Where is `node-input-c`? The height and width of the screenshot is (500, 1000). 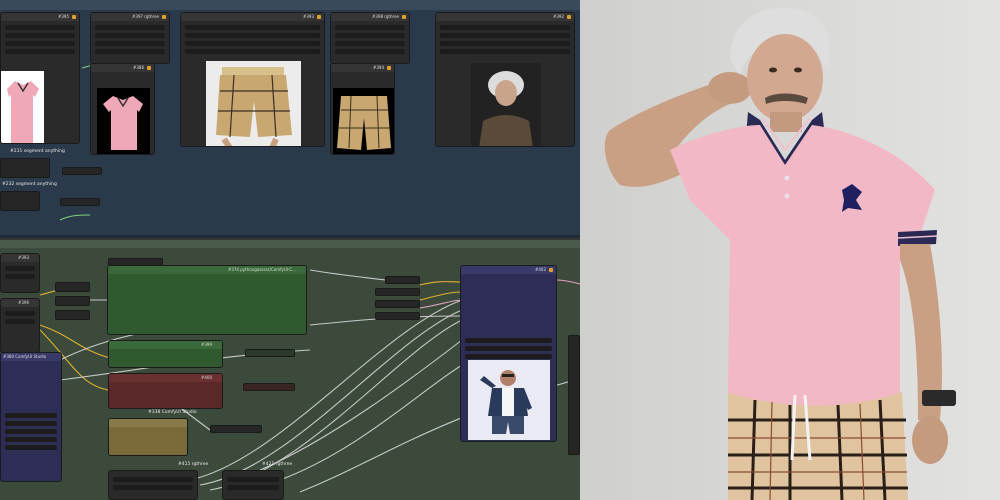 node-input-c is located at coordinates (397, 304).